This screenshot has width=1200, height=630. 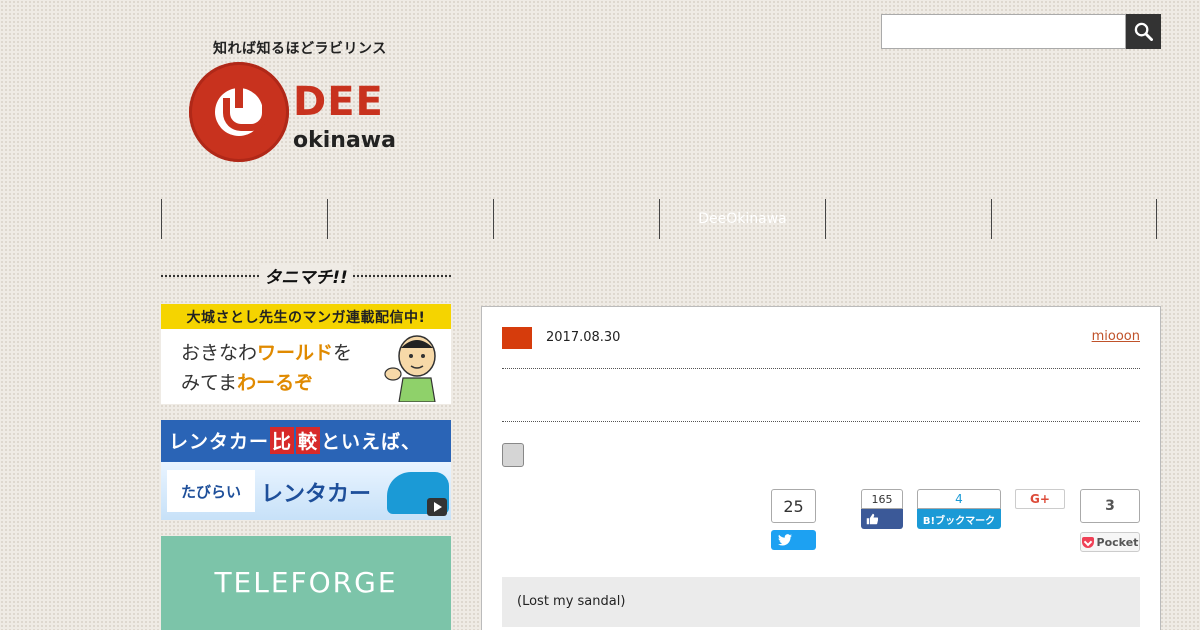 I want to click on sidebar-heading: タニマチ!!, so click(x=306, y=275).